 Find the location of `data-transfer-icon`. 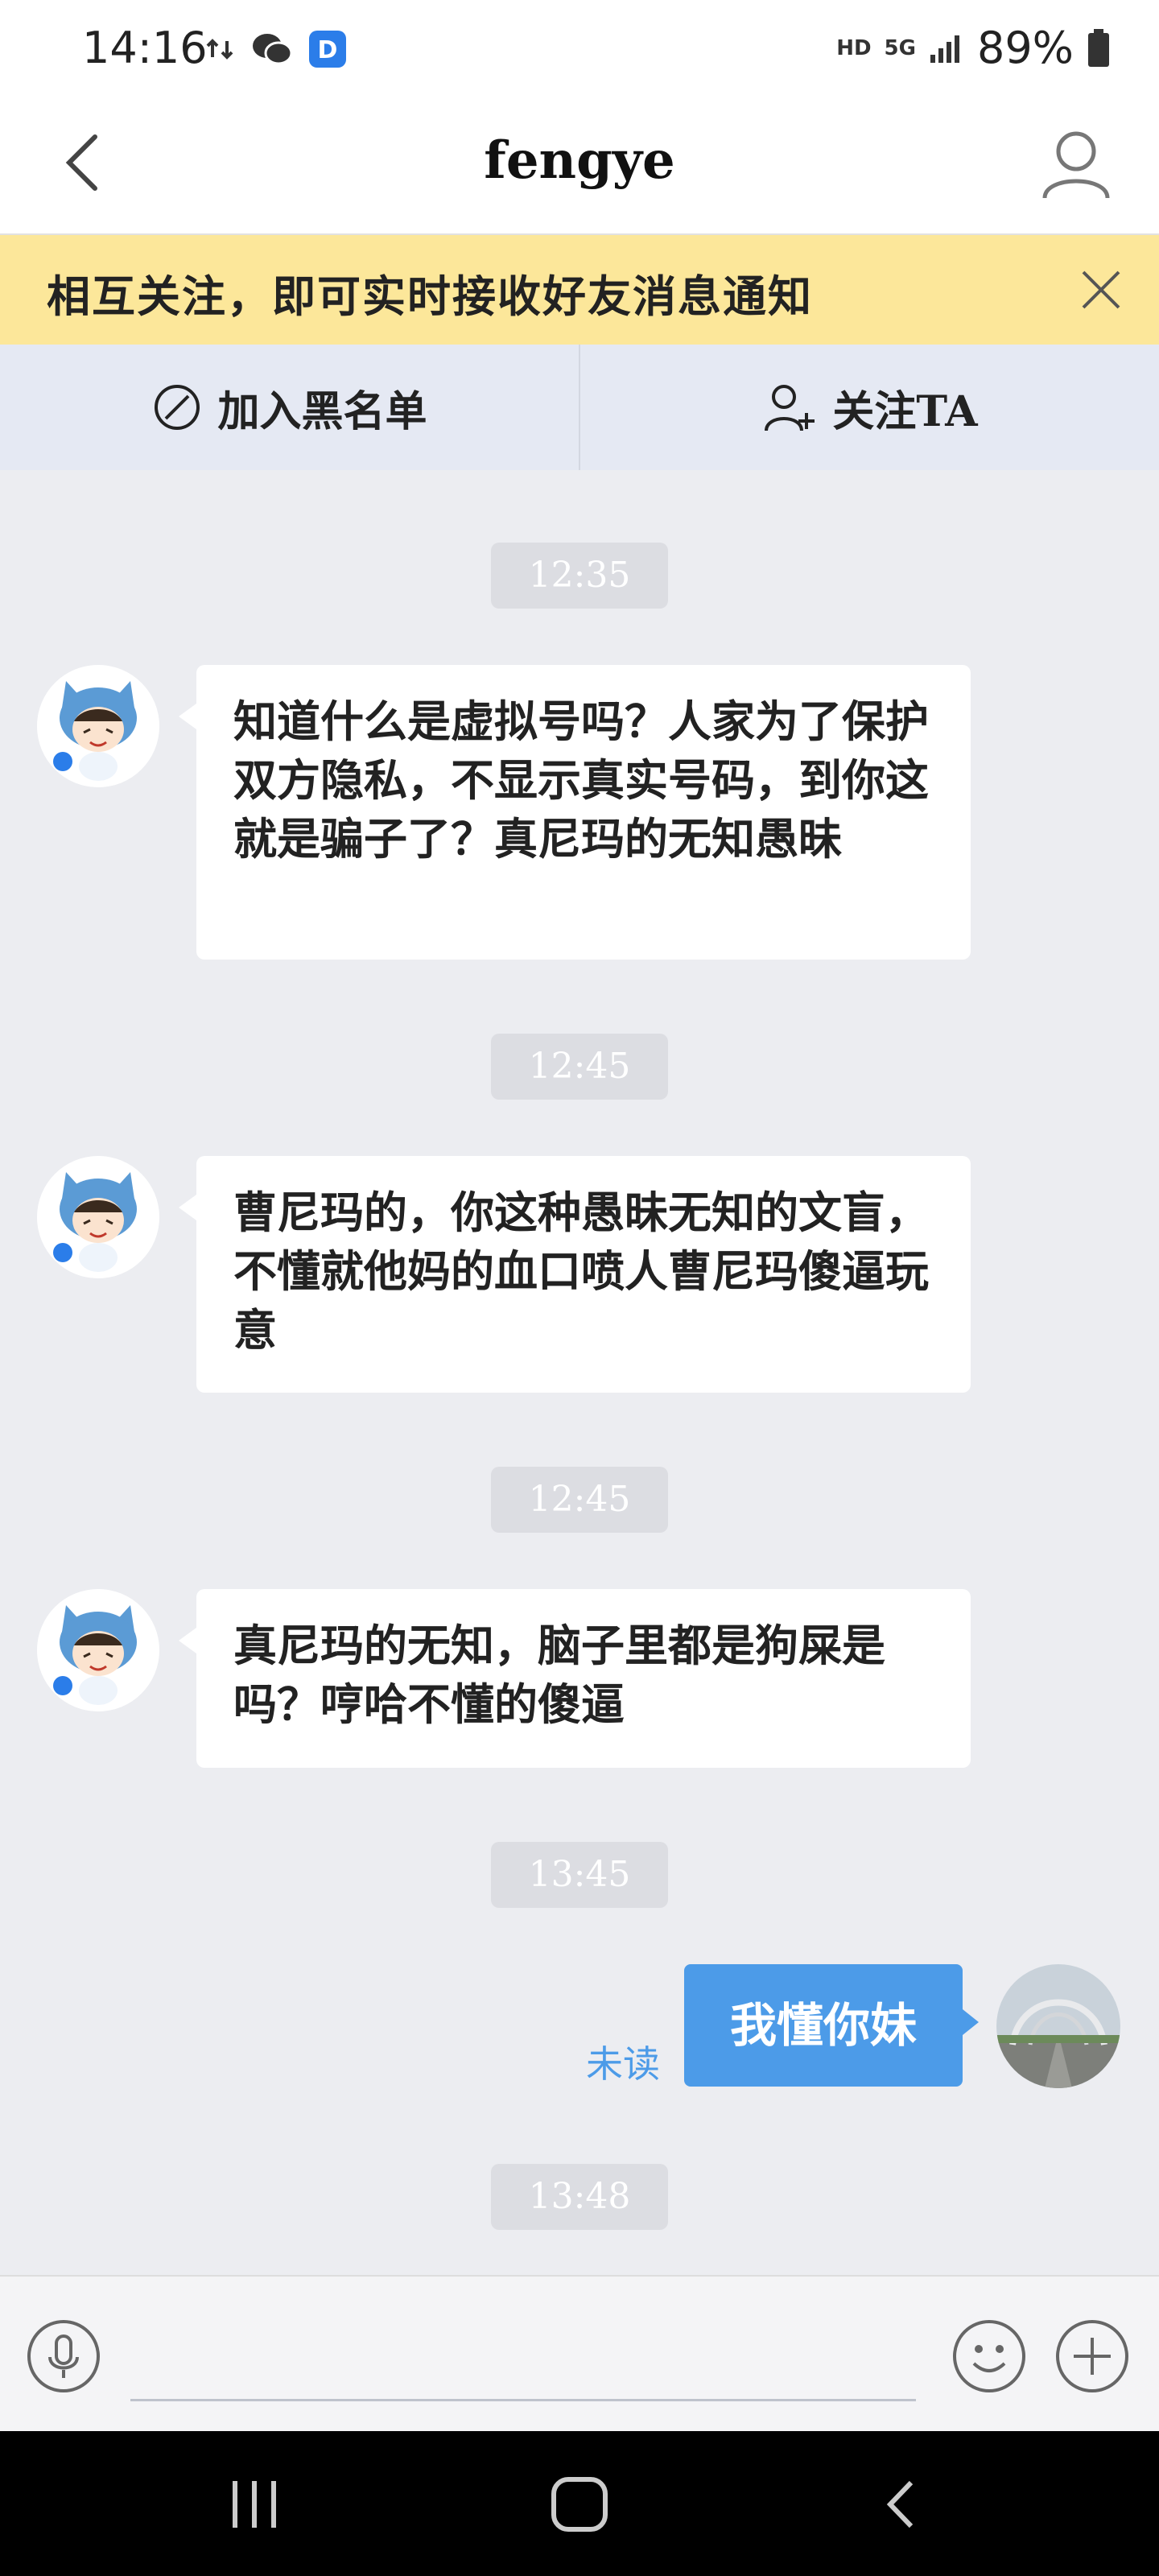

data-transfer-icon is located at coordinates (220, 49).